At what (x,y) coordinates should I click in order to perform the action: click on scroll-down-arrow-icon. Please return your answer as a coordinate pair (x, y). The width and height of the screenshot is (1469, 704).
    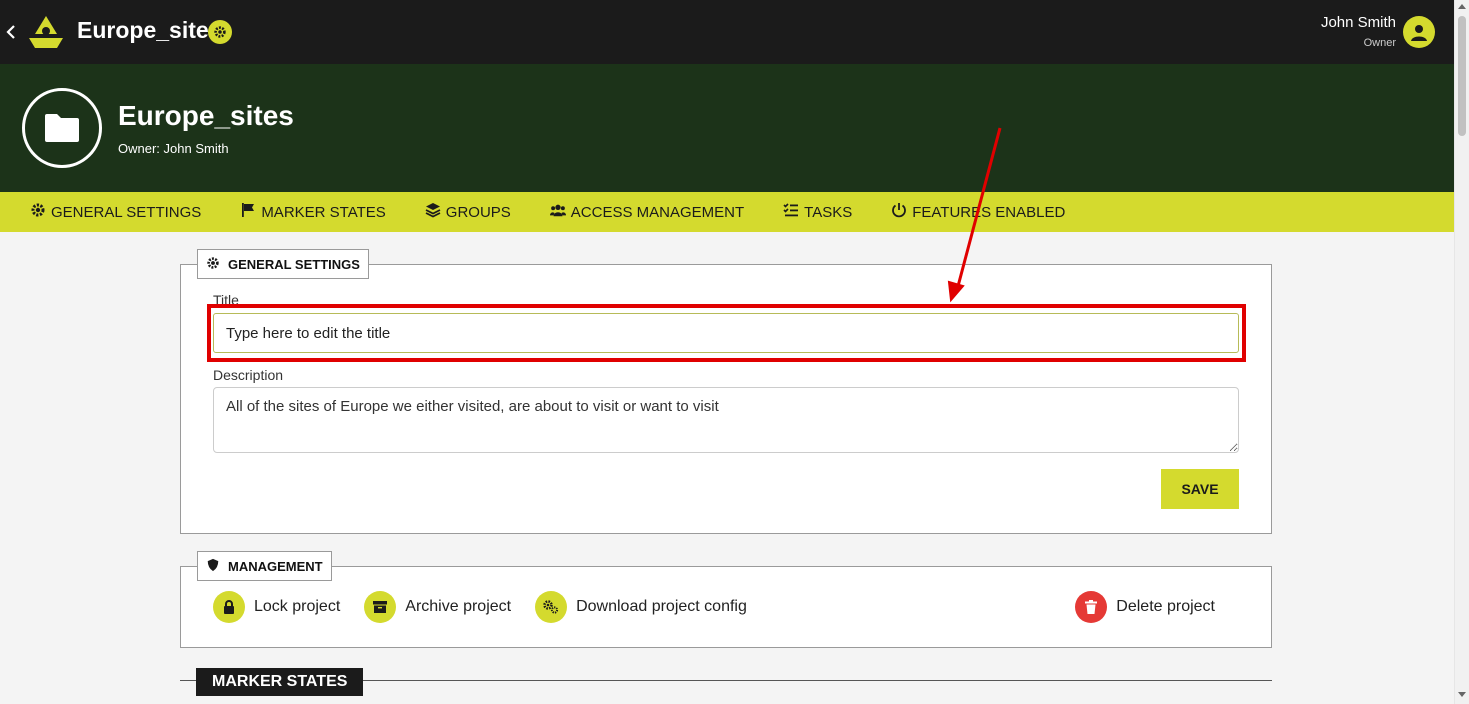
    Looking at the image, I should click on (1462, 694).